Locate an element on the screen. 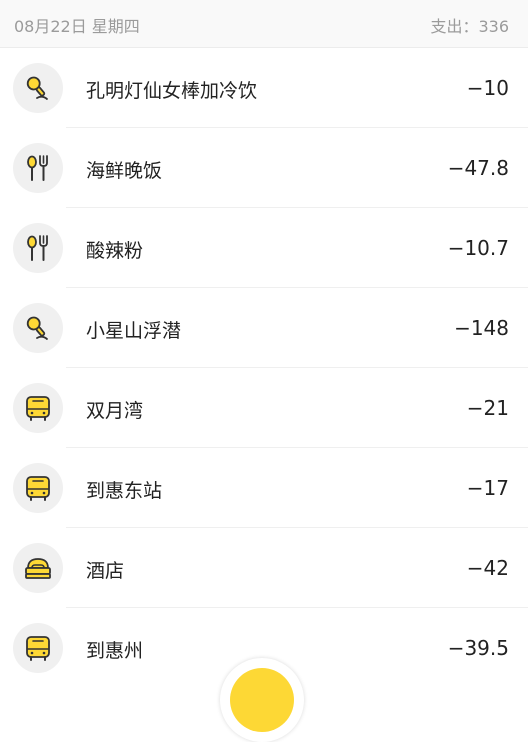 This screenshot has width=528, height=742. expense-row: 酒店 −42 is located at coordinates (264, 568).